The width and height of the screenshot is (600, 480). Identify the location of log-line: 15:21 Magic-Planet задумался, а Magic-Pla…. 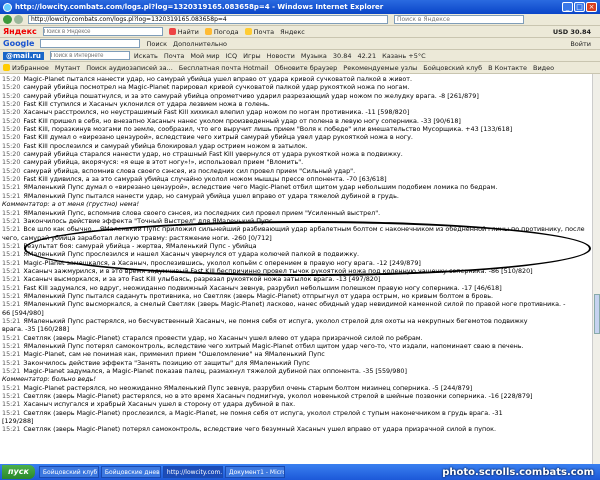
(296, 371).